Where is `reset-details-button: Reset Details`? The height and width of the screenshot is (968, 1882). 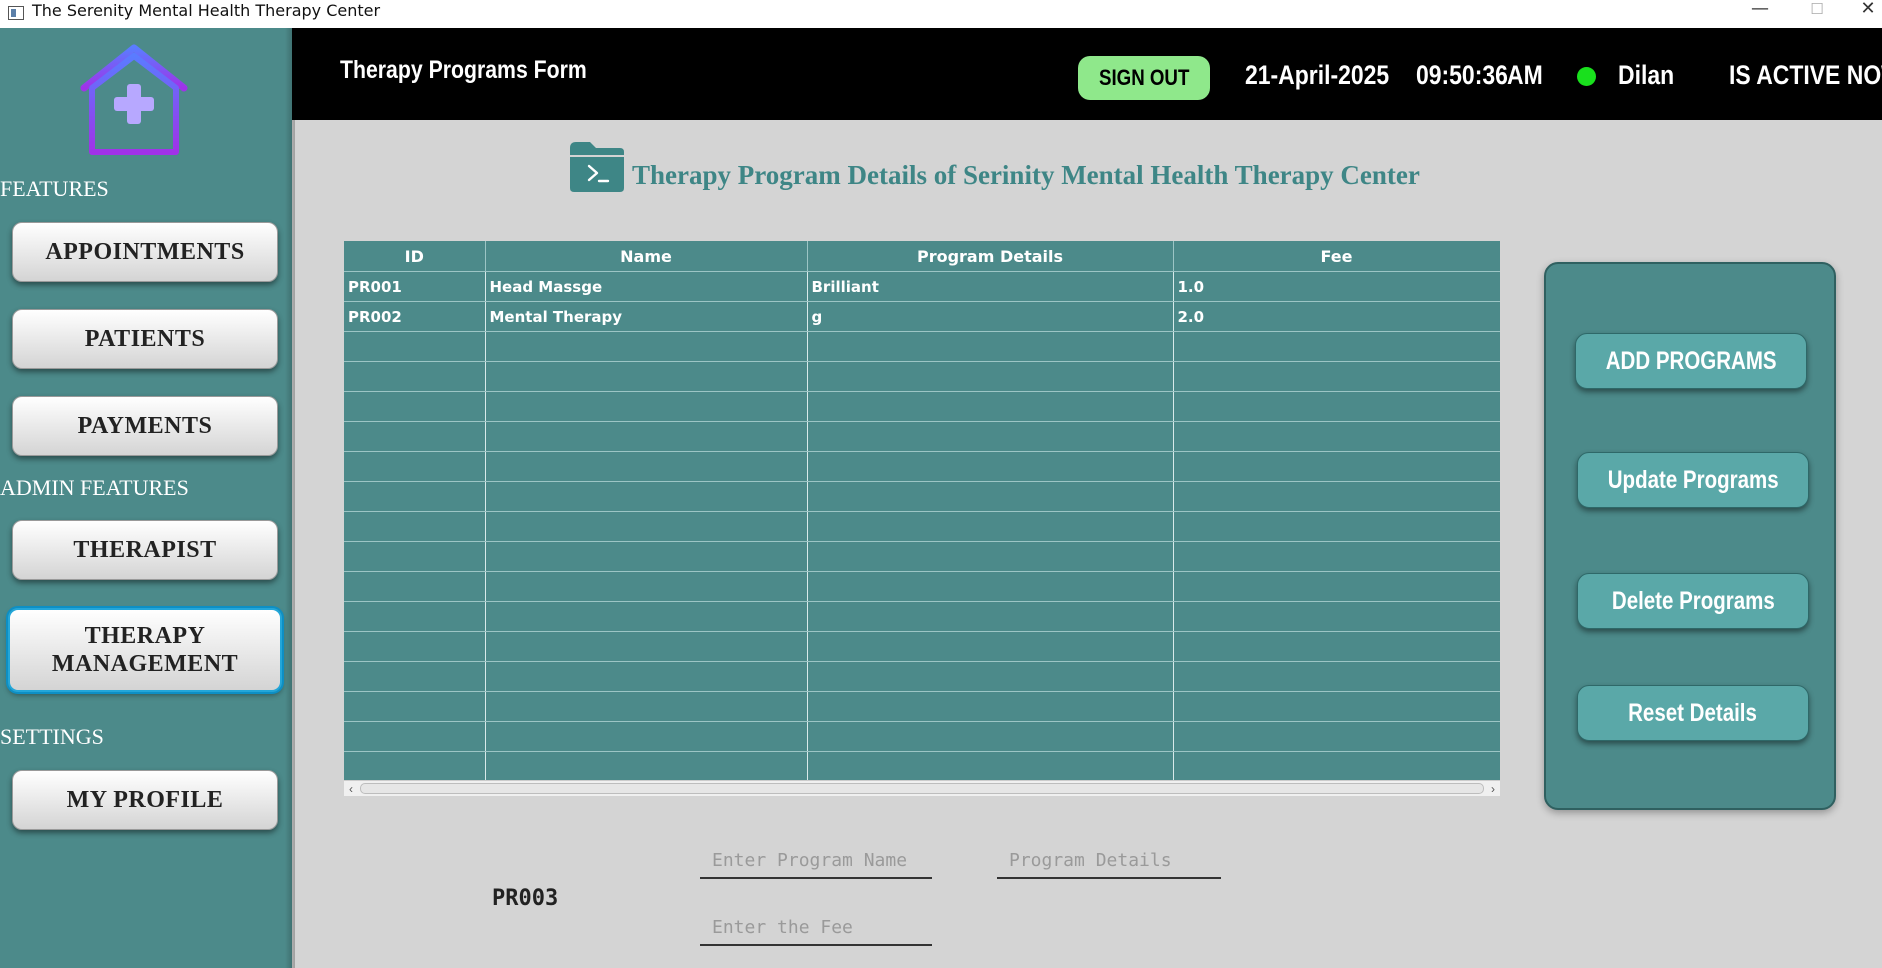 reset-details-button: Reset Details is located at coordinates (1693, 713).